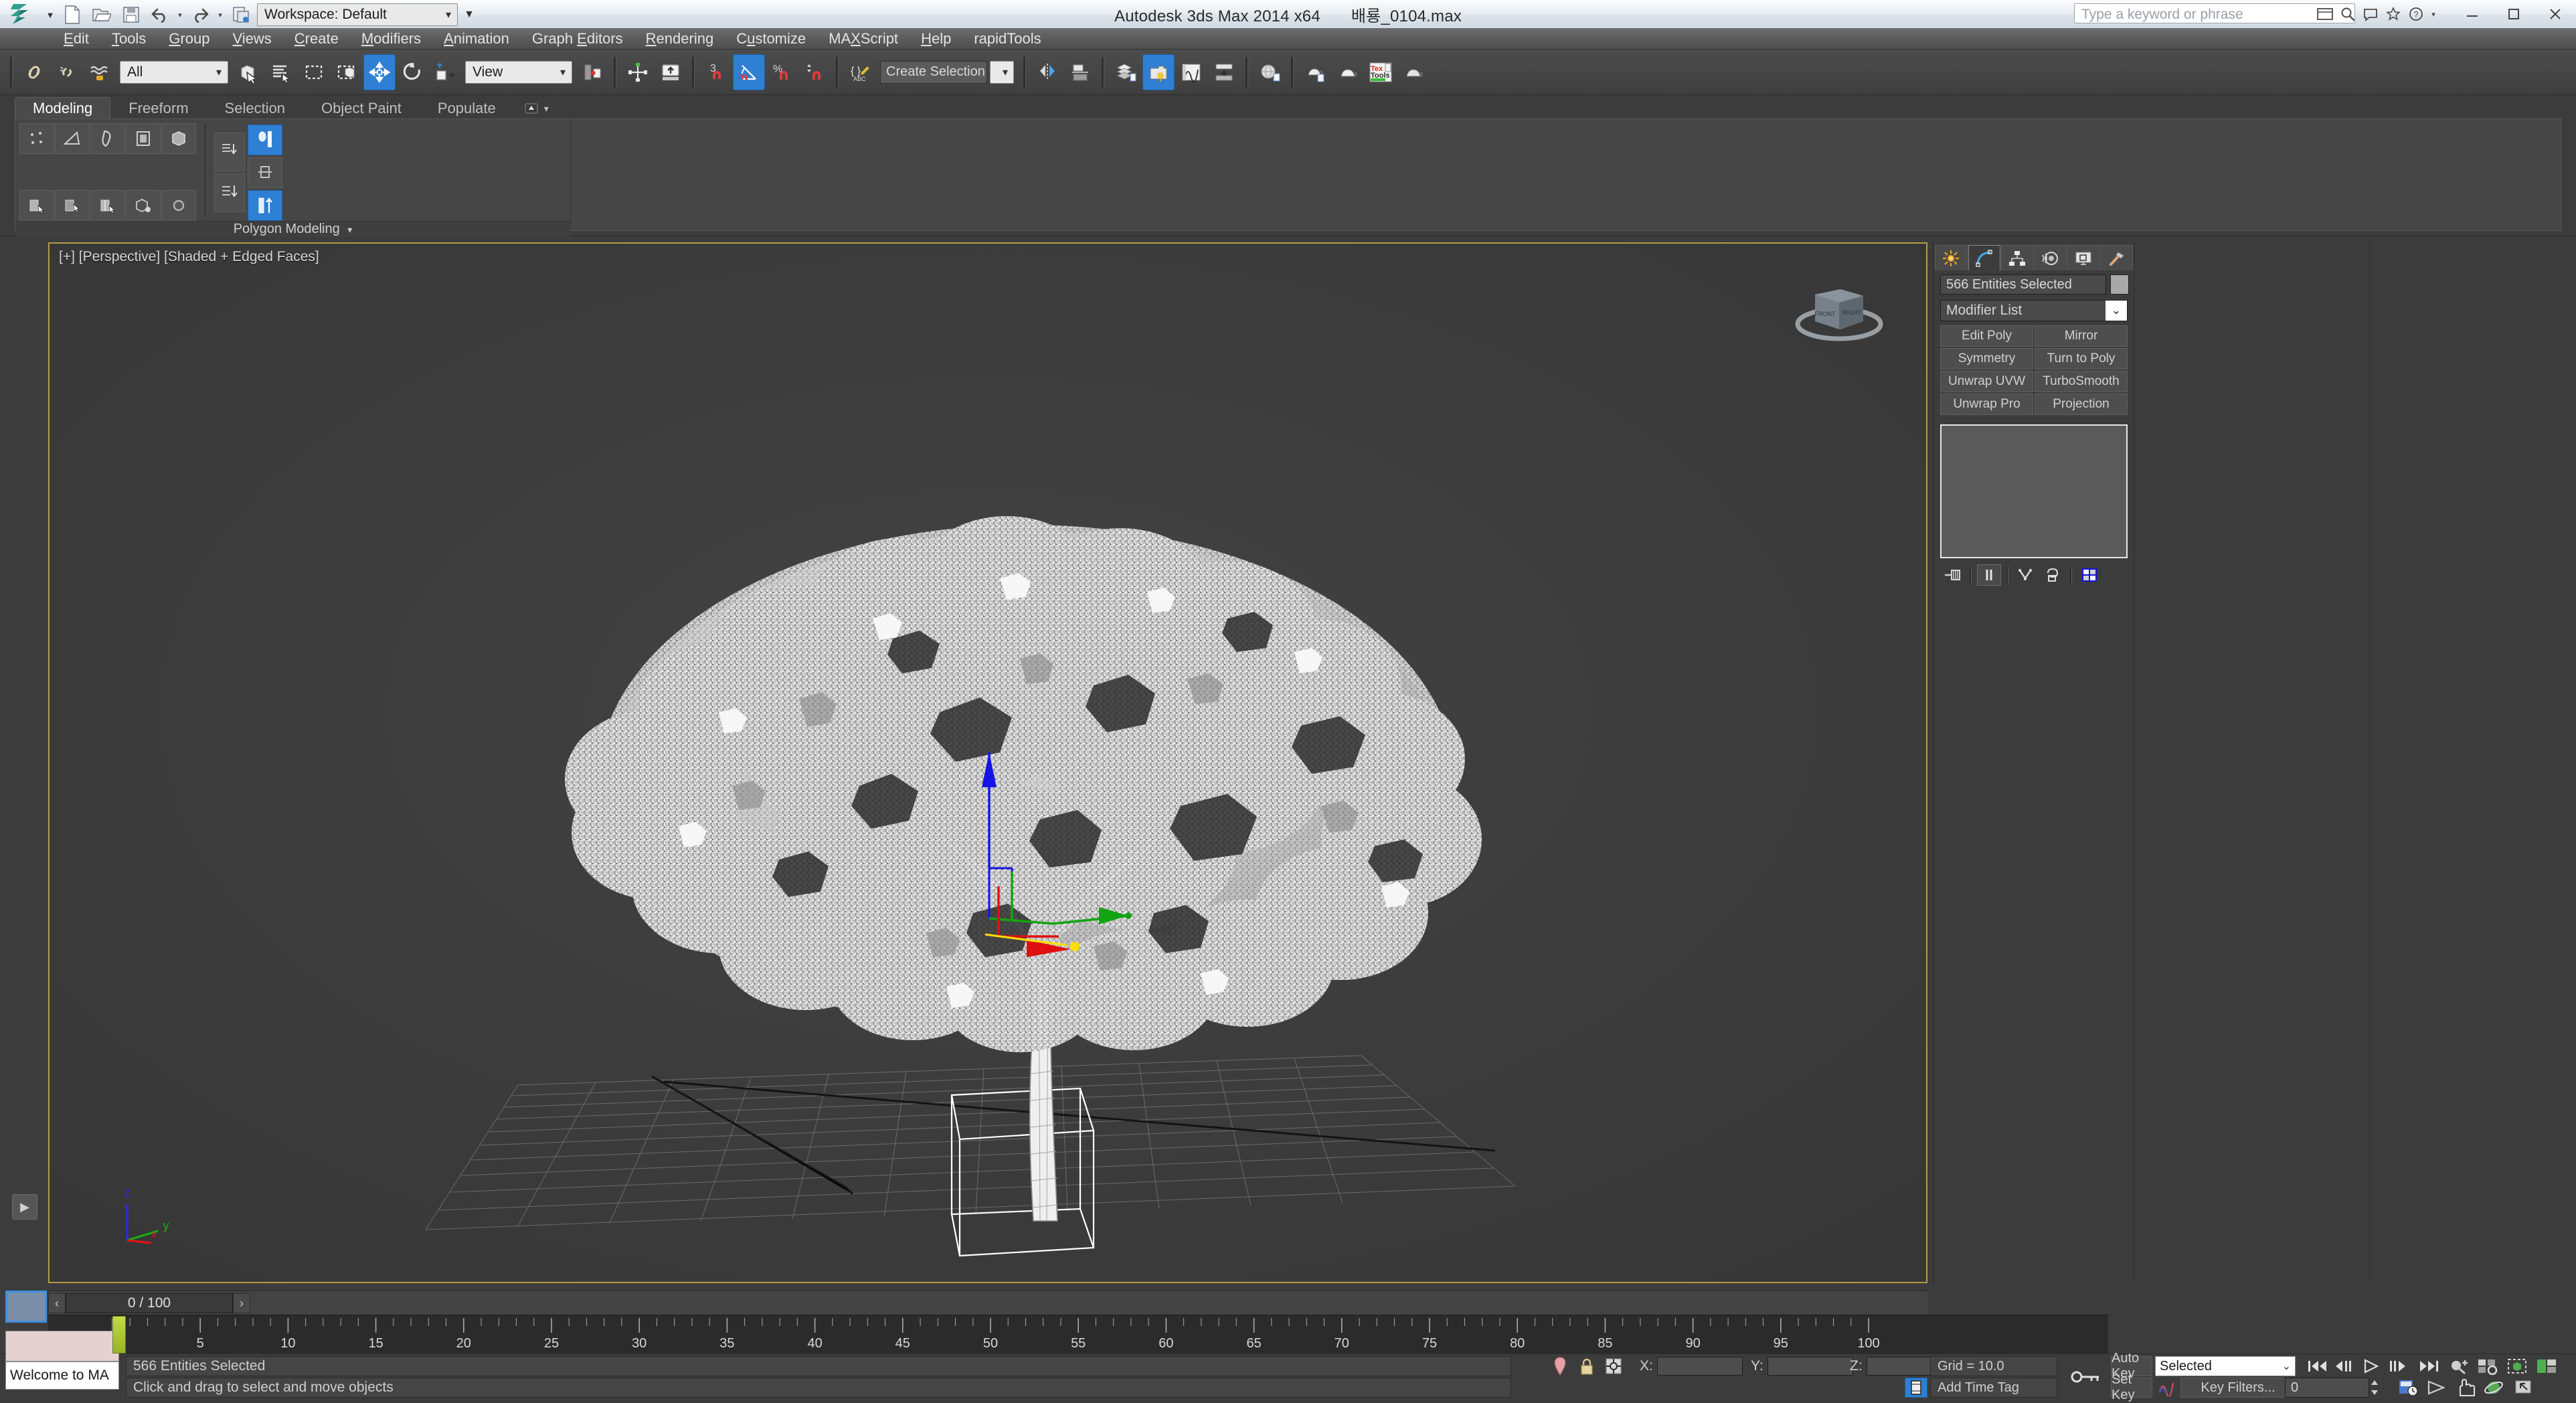 This screenshot has width=2576, height=1403. Describe the element at coordinates (1986, 381) in the screenshot. I see `modifier-button-unwrap-uvw: Unwrap UVW` at that location.